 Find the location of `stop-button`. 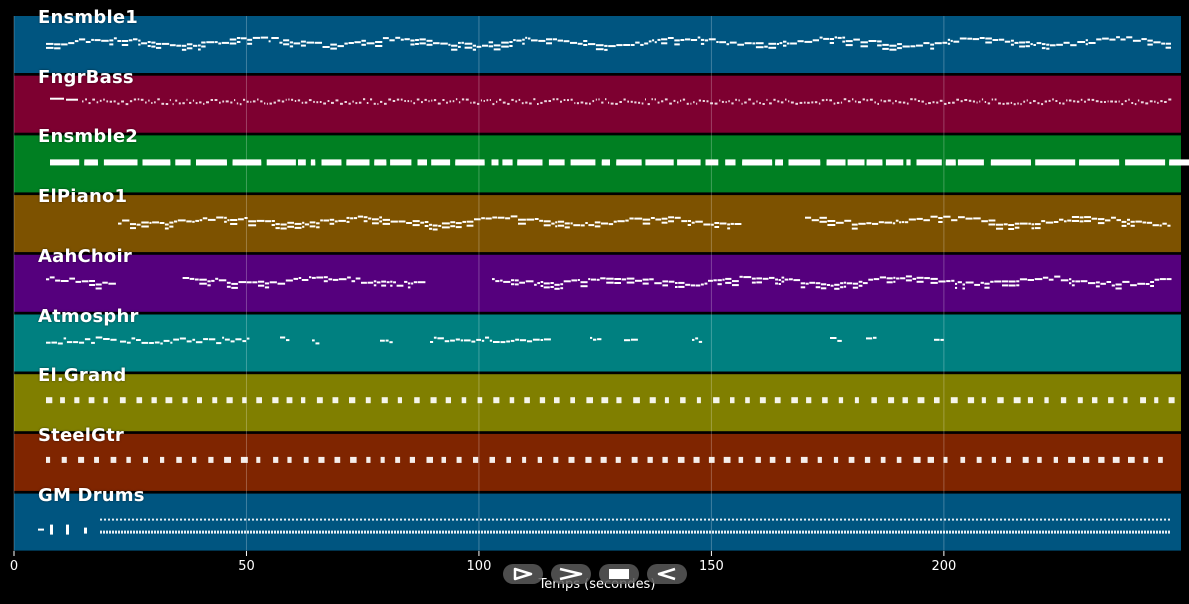

stop-button is located at coordinates (619, 574).